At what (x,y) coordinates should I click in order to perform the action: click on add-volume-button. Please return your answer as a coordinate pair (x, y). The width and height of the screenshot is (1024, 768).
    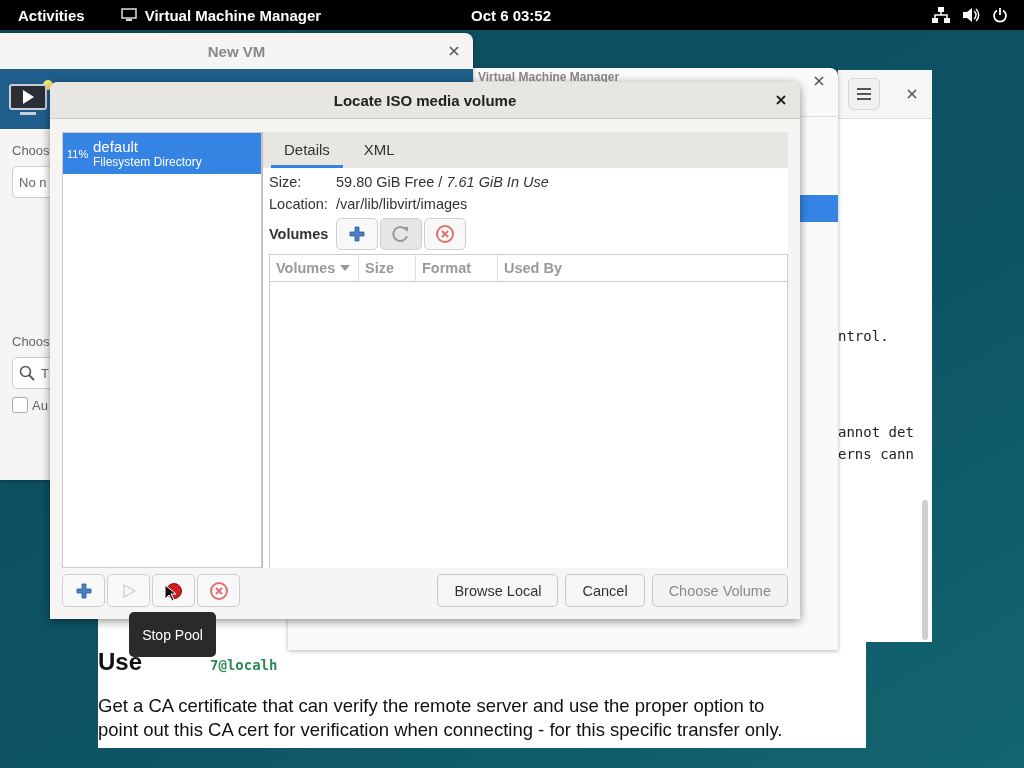
    Looking at the image, I should click on (357, 234).